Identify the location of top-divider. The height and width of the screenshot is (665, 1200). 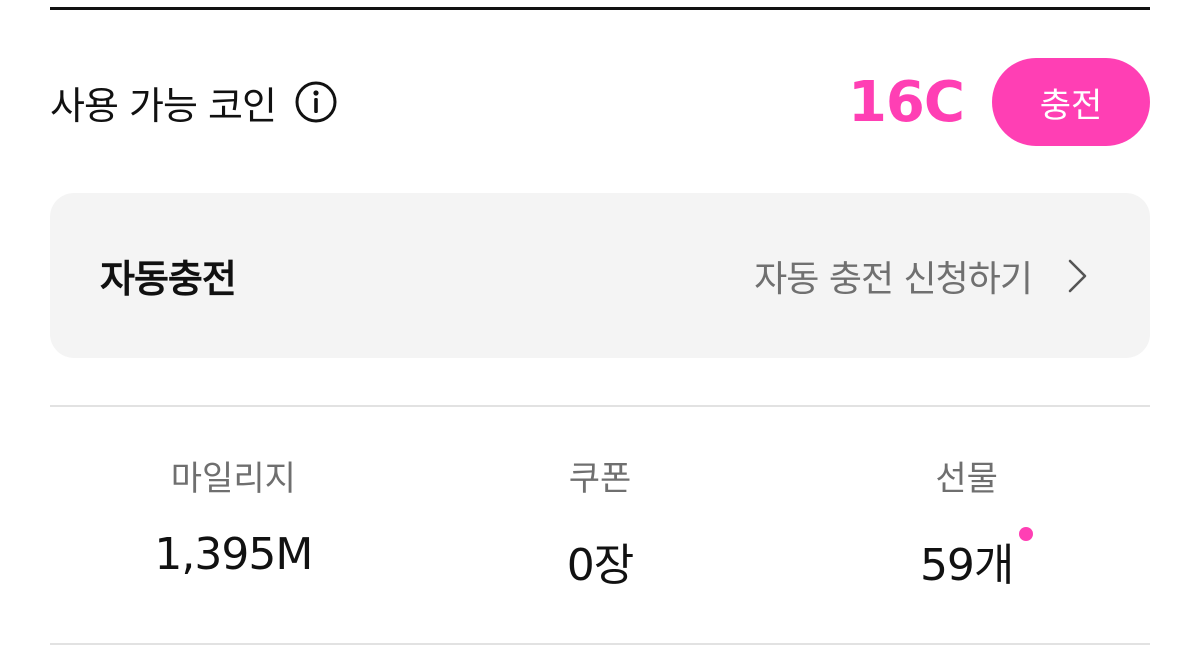
(600, 5).